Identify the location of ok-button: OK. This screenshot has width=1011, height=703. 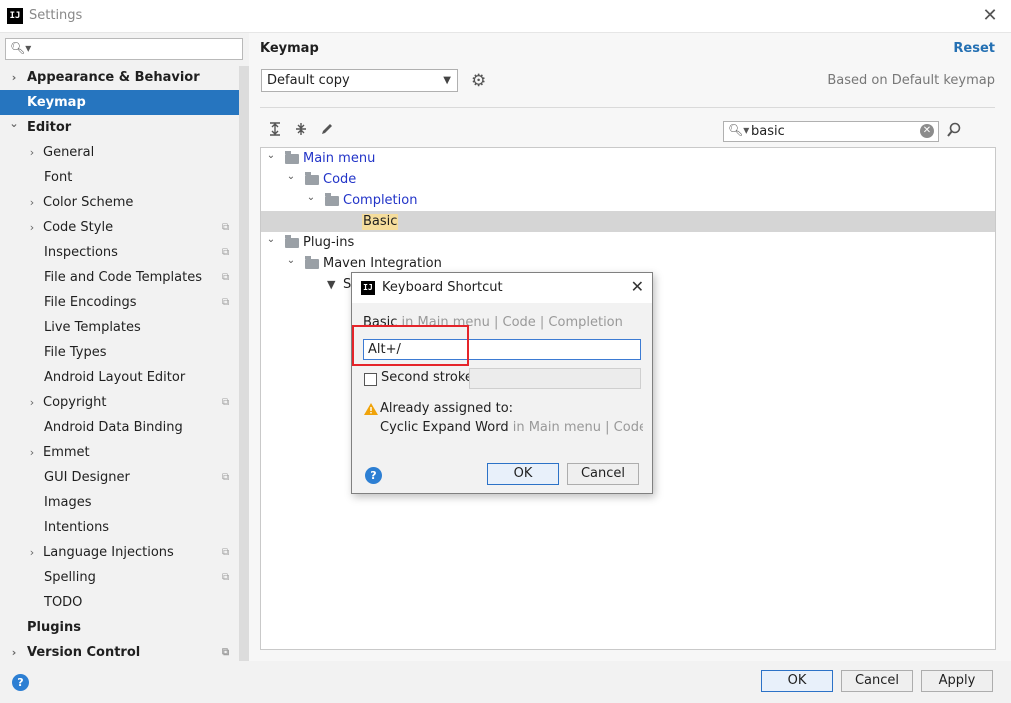
(797, 681).